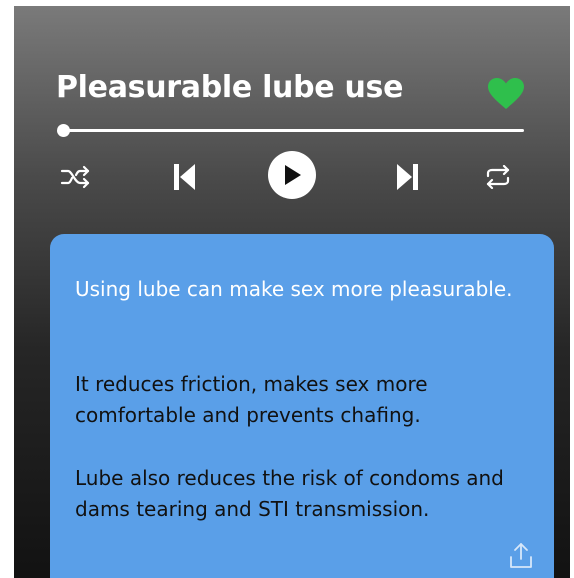 This screenshot has height=578, width=574. What do you see at coordinates (521, 555) in the screenshot?
I see `share-icon` at bounding box center [521, 555].